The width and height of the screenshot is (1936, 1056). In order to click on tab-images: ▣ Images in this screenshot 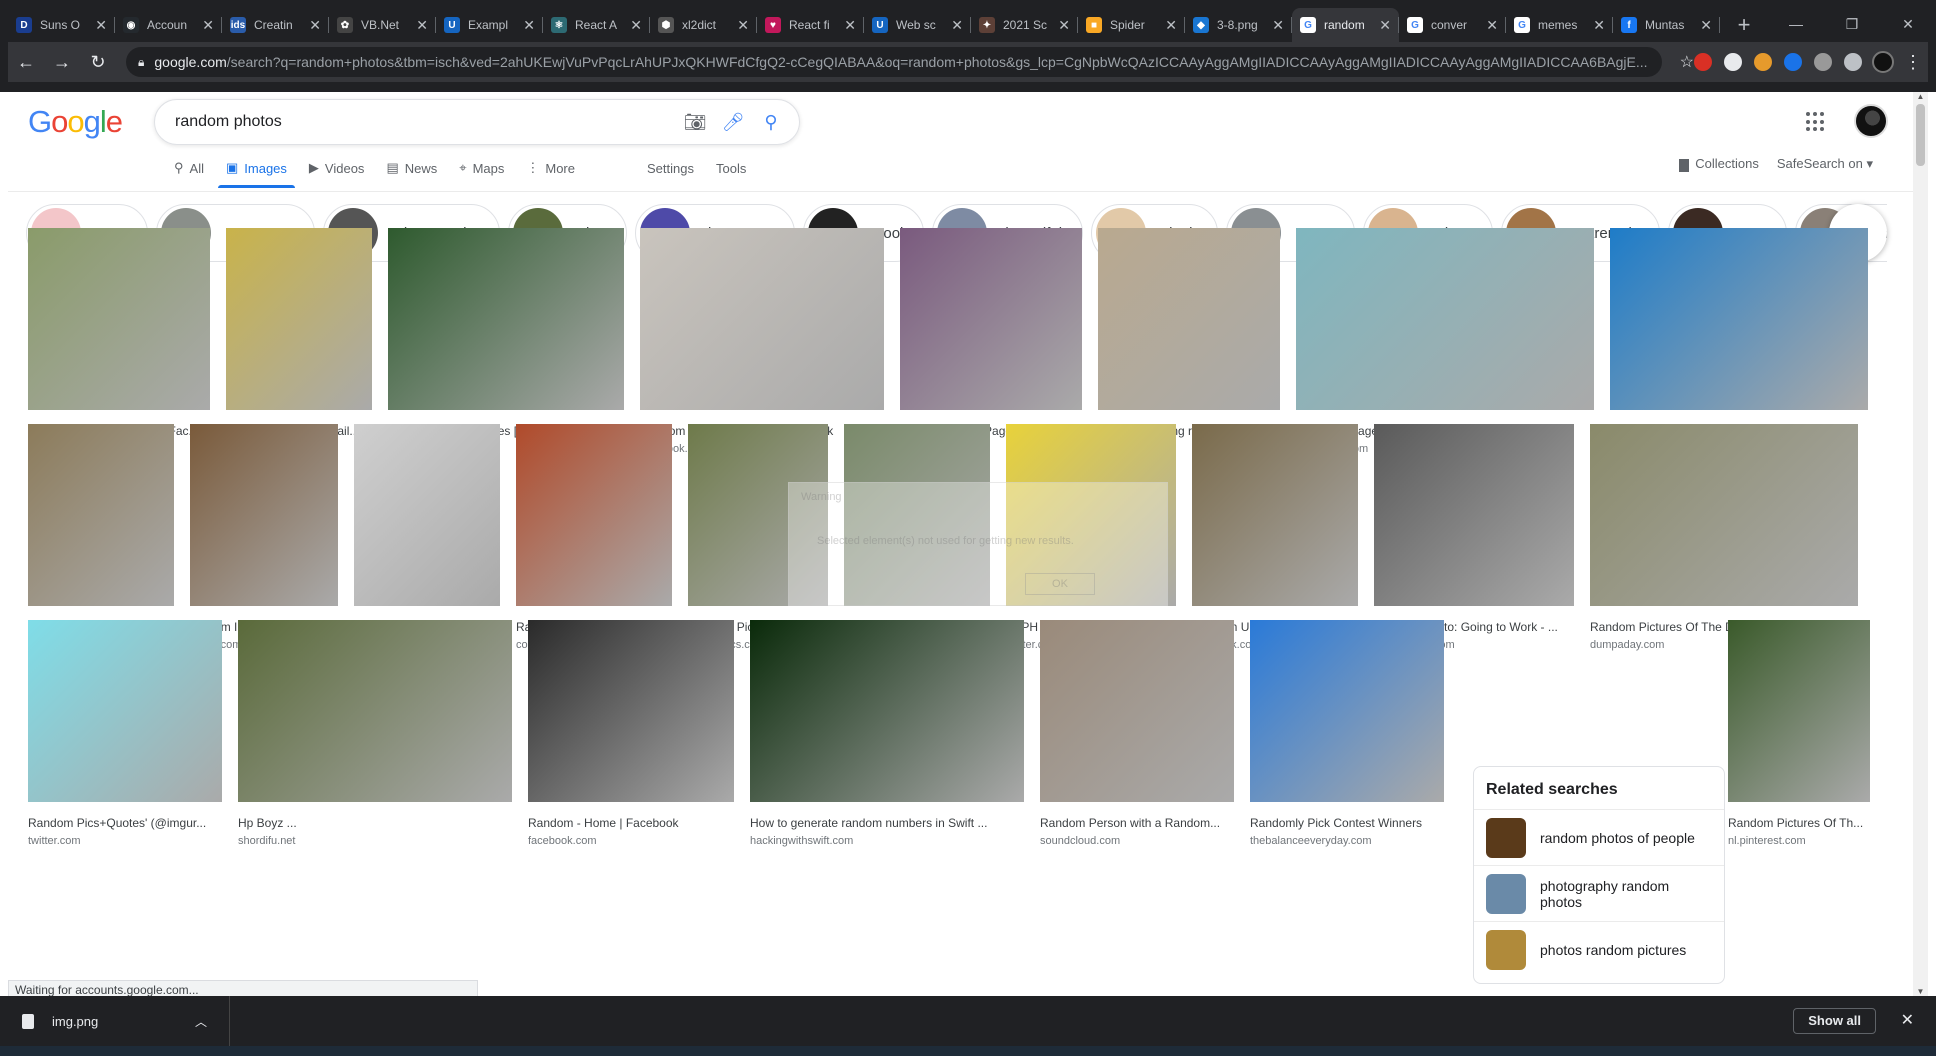, I will do `click(256, 171)`.